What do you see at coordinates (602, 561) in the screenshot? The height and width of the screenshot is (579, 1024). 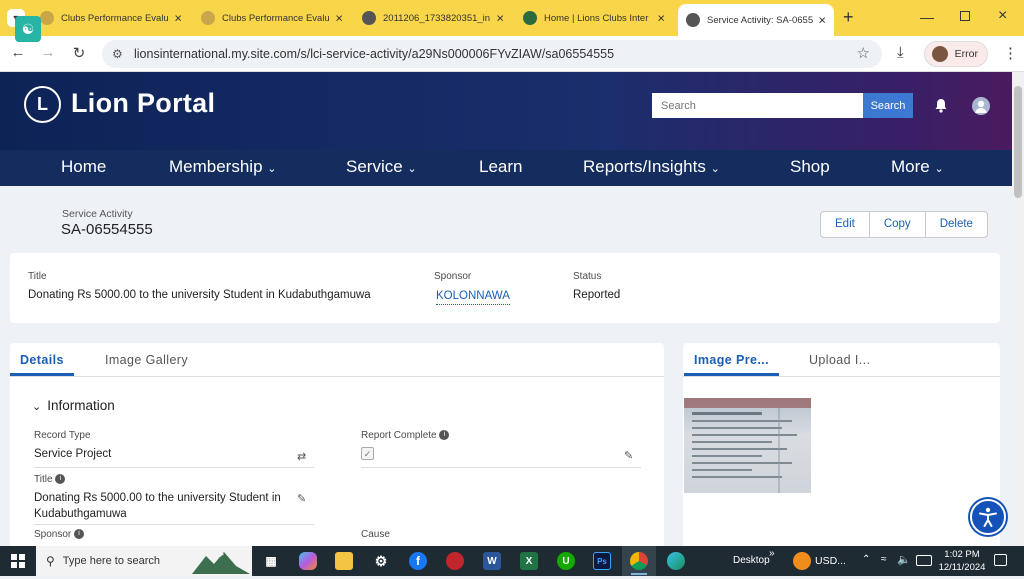 I see `photoshop-icon: Ps` at bounding box center [602, 561].